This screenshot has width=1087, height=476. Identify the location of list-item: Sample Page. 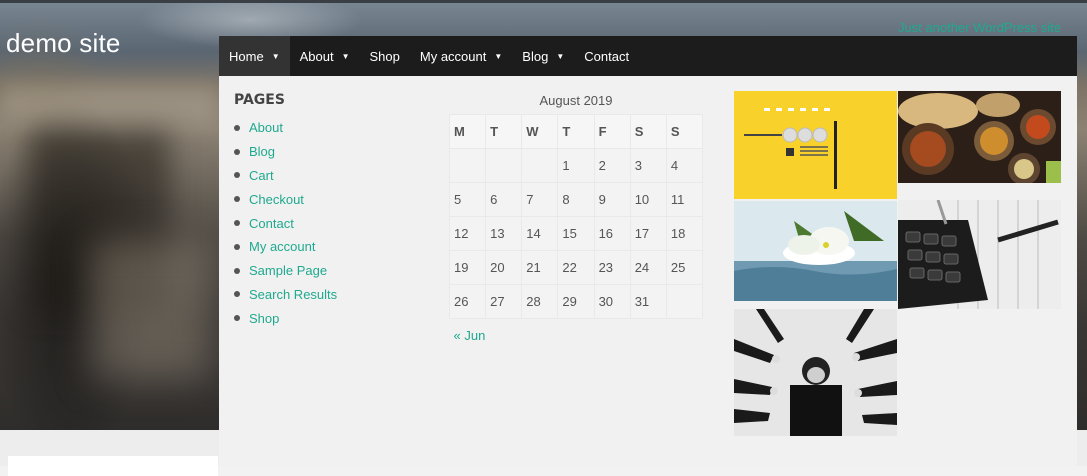
(285, 271).